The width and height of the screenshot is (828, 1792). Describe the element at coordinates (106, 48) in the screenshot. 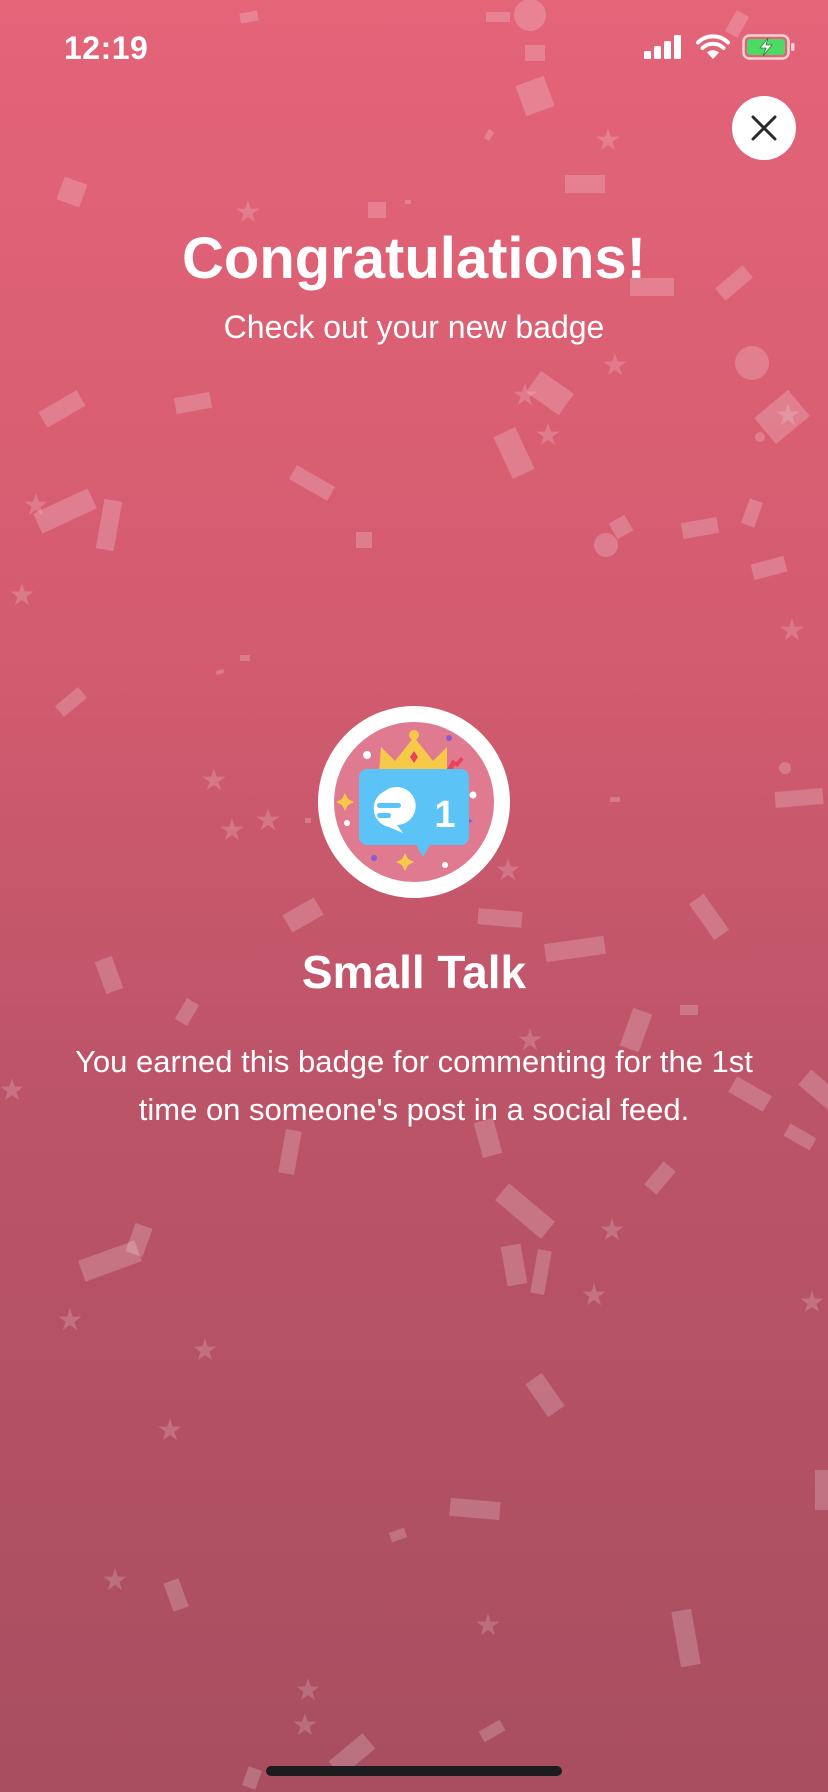

I see `status-time: 12:19` at that location.